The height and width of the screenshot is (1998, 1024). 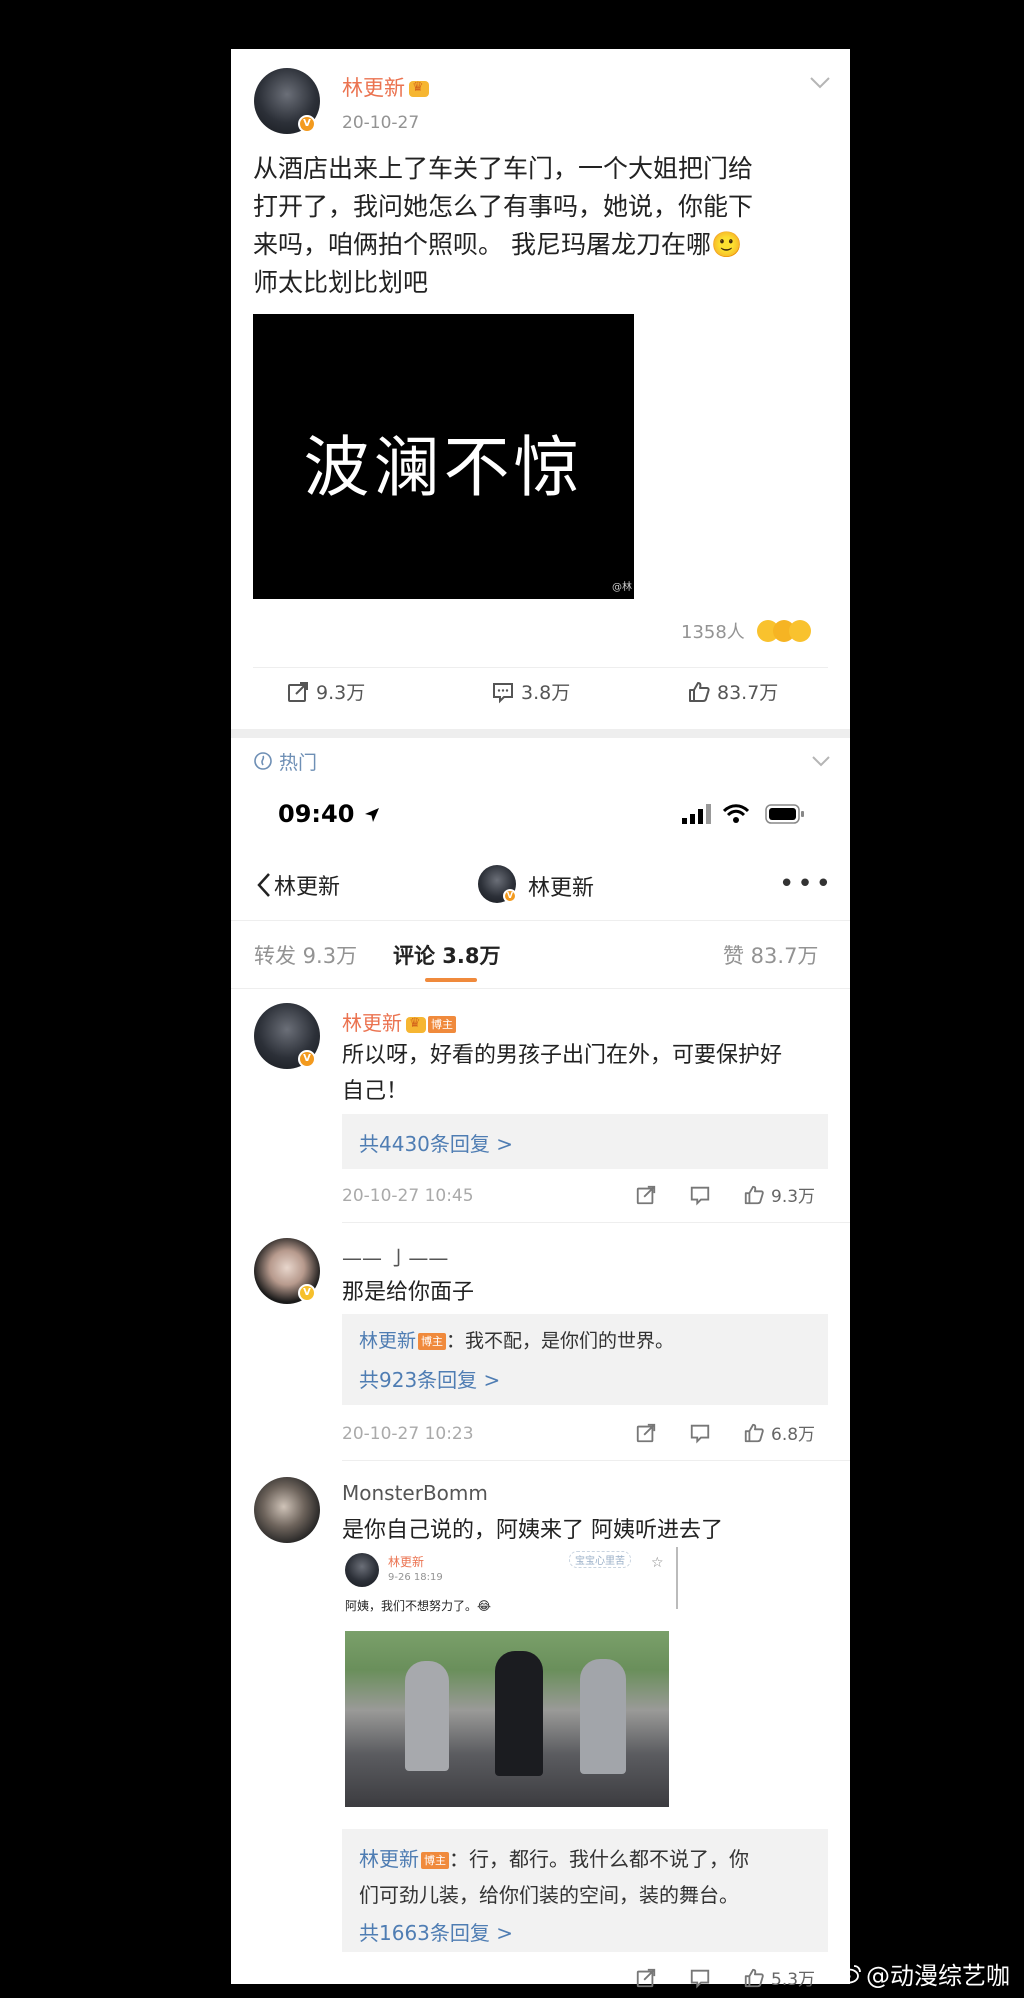 I want to click on more-options-button: •••, so click(x=806, y=884).